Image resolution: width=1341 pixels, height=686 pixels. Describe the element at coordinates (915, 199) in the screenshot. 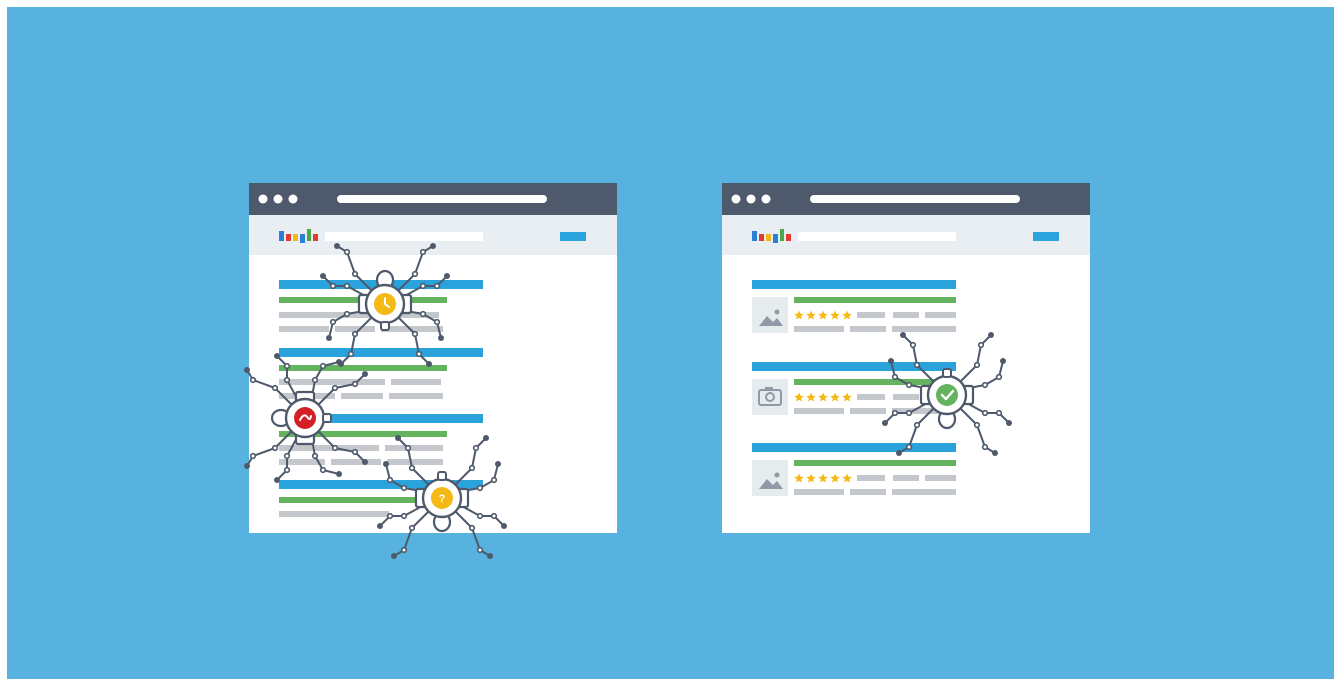

I see `right-address-bar` at that location.